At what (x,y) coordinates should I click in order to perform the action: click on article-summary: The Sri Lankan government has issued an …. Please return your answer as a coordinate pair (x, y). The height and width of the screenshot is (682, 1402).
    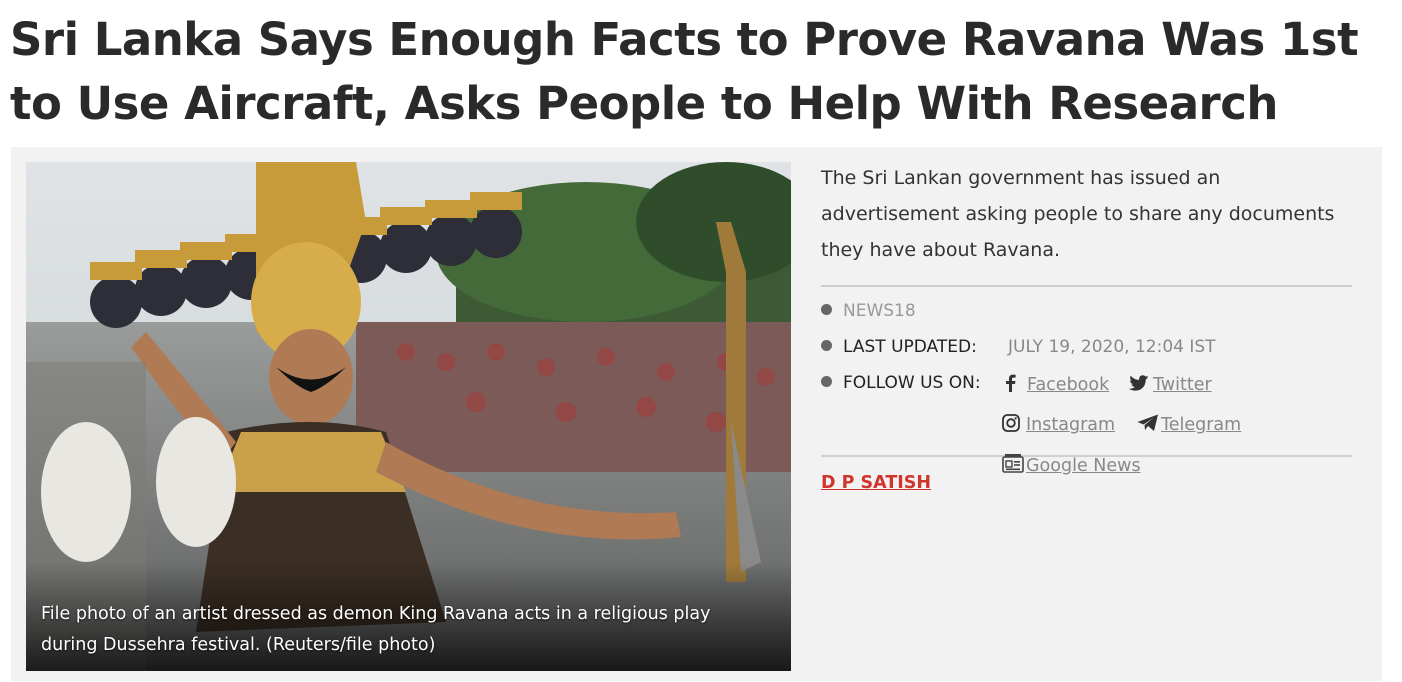
    Looking at the image, I should click on (1078, 214).